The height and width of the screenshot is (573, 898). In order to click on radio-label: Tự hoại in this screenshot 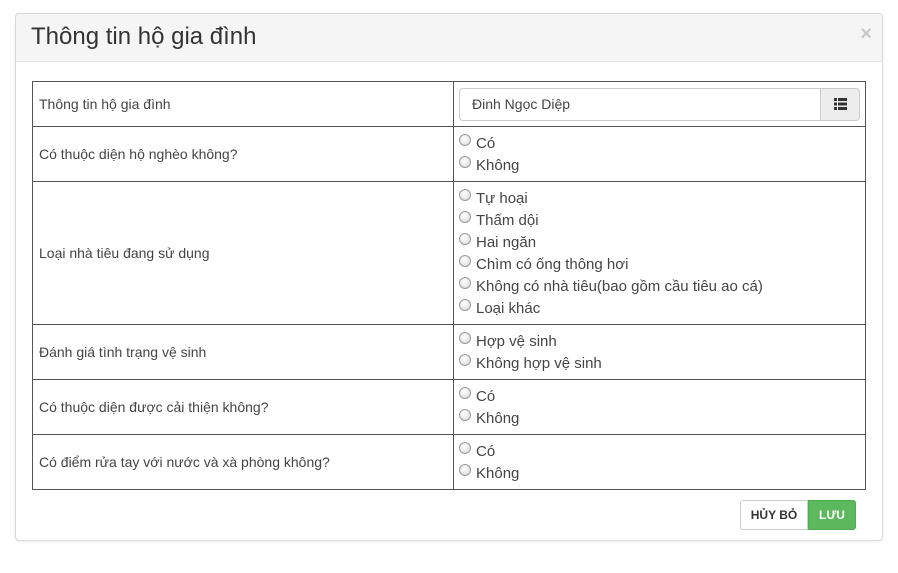, I will do `click(502, 198)`.